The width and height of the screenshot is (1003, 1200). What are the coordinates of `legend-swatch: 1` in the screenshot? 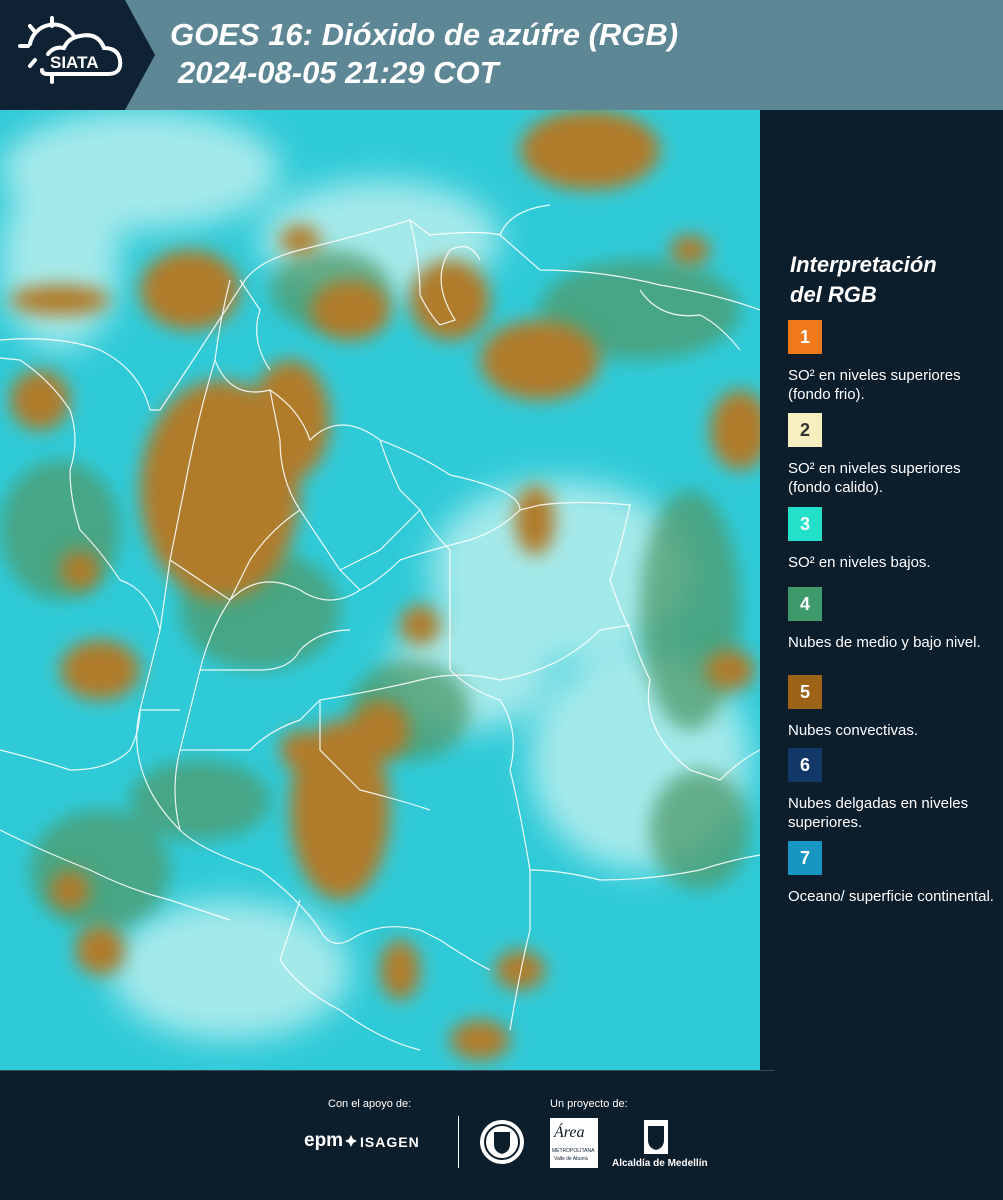 It's located at (805, 337).